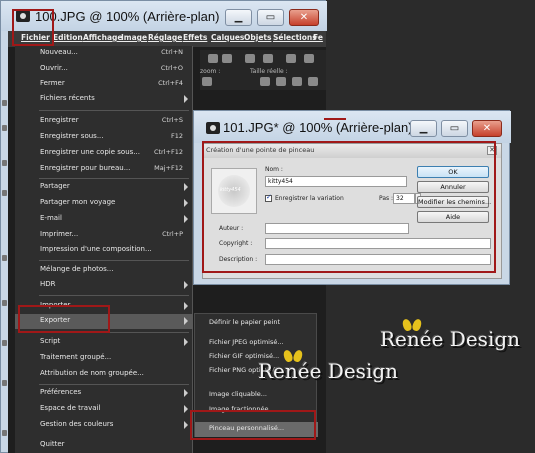 The width and height of the screenshot is (535, 453). Describe the element at coordinates (207, 81) in the screenshot. I see `zoom-in-icon` at that location.